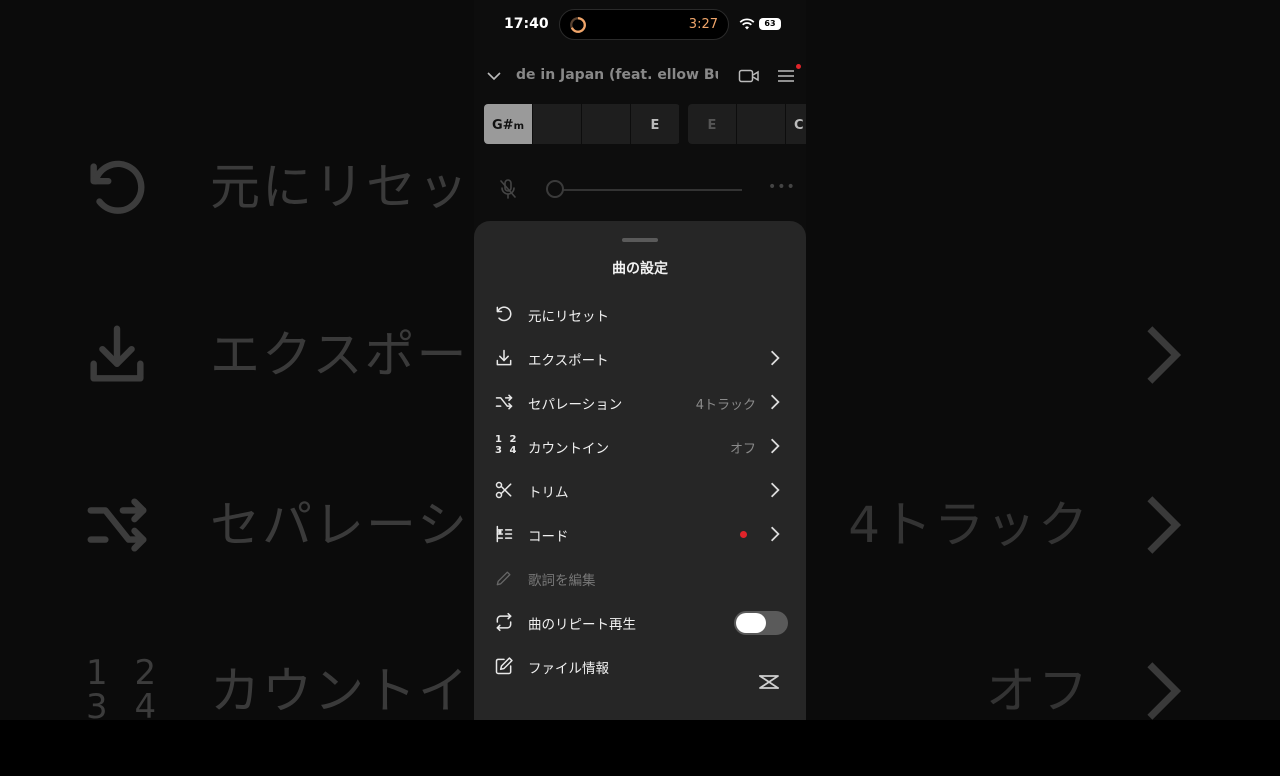 The height and width of the screenshot is (776, 1280). Describe the element at coordinates (504, 534) in the screenshot. I see `chord-icon` at that location.